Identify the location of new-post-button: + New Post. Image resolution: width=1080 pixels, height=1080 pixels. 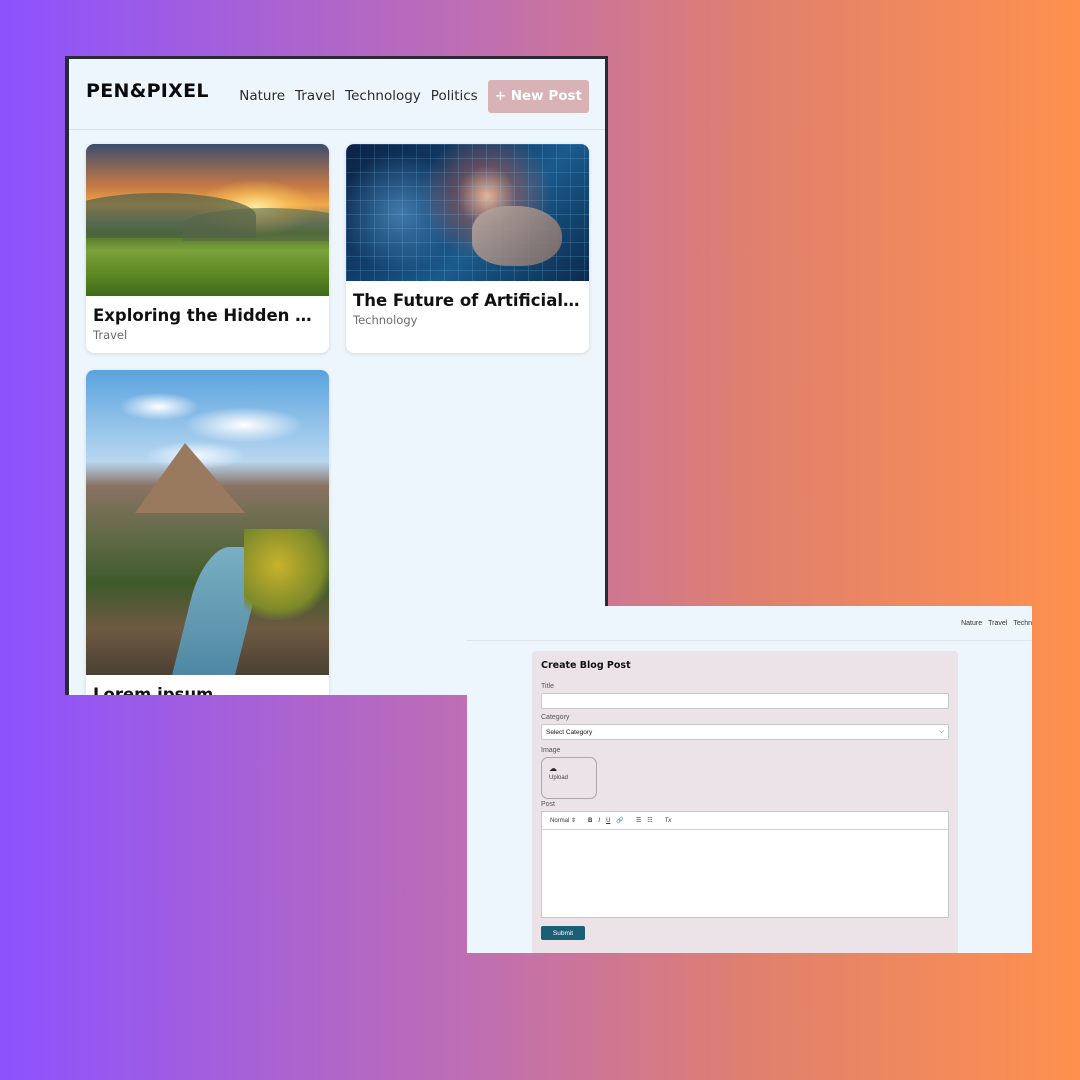
(538, 96).